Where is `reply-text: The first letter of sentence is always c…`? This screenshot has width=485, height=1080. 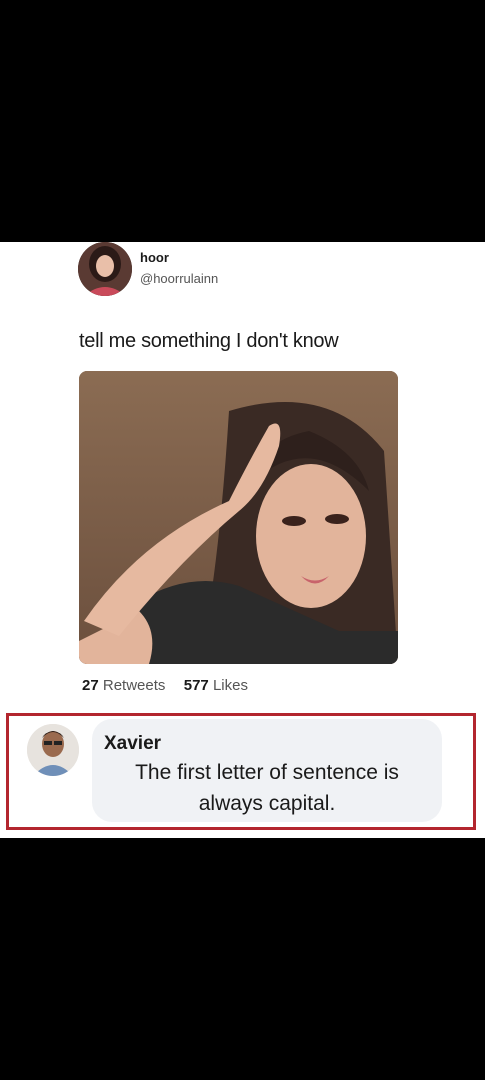
reply-text: The first letter of sentence is always c… is located at coordinates (267, 788).